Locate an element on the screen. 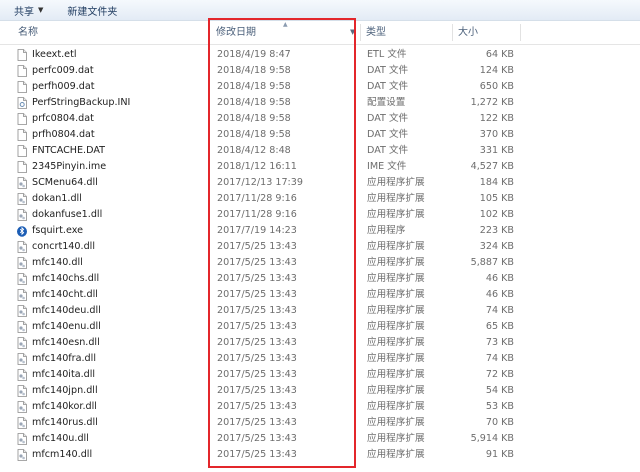  column-dropdown-icon: ▼ is located at coordinates (352, 32).